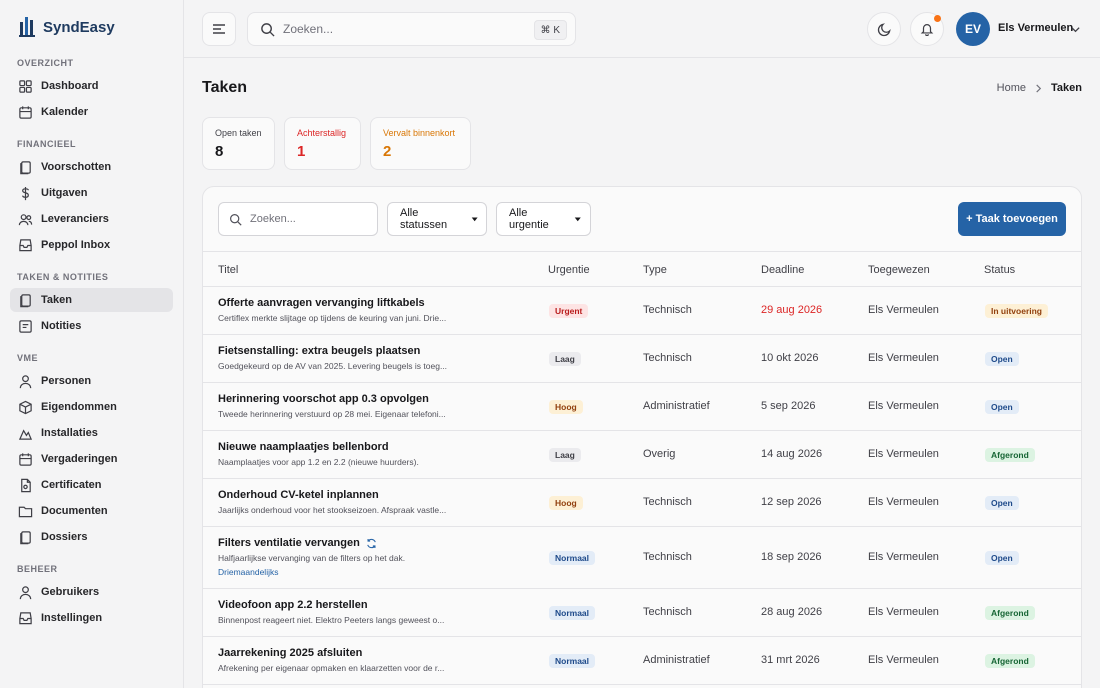  I want to click on section-title-financieel: FINANCIEEL, so click(46, 144).